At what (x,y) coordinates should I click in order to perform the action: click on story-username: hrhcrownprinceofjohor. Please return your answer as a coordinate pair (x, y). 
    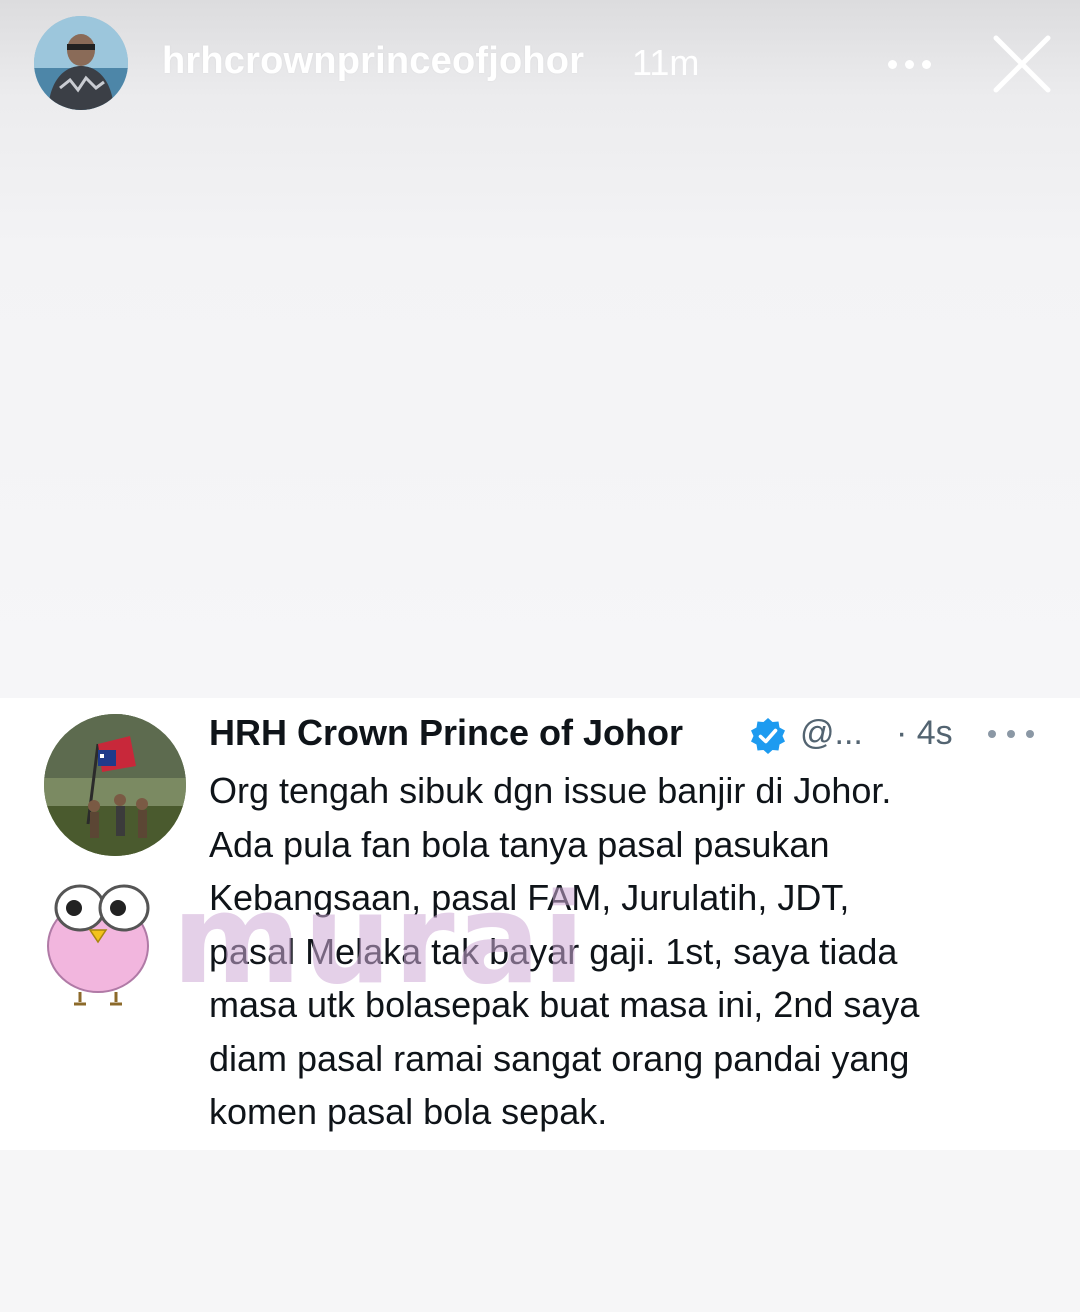
    Looking at the image, I should click on (373, 61).